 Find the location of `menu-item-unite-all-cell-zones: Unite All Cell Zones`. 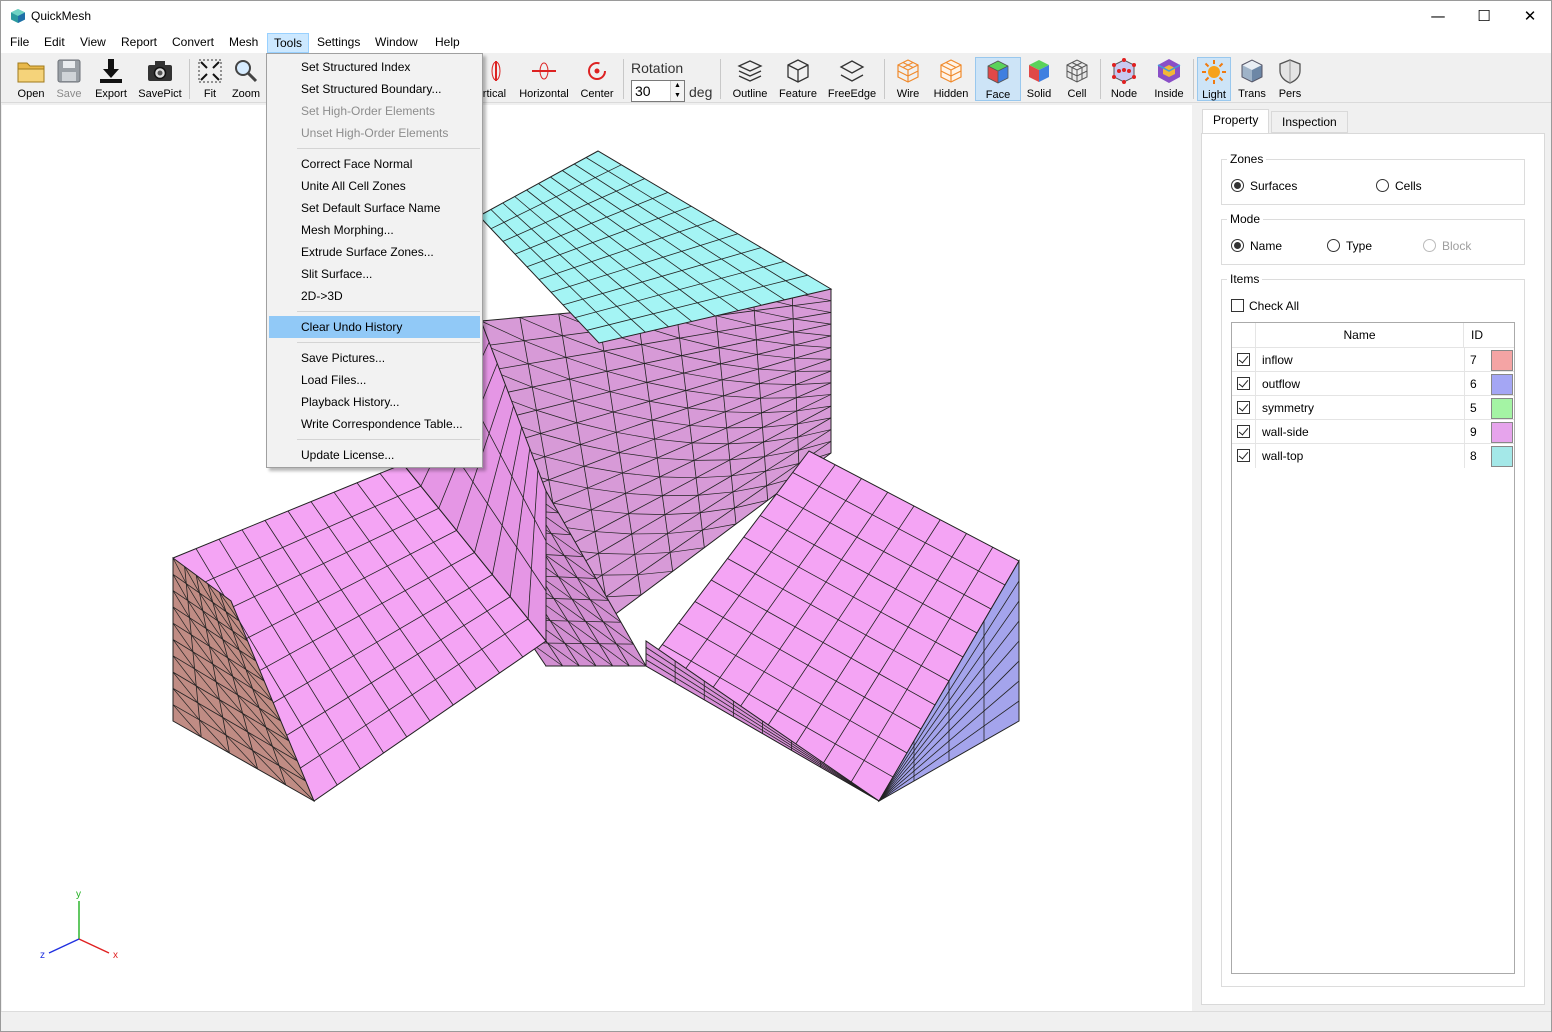

menu-item-unite-all-cell-zones: Unite All Cell Zones is located at coordinates (374, 186).